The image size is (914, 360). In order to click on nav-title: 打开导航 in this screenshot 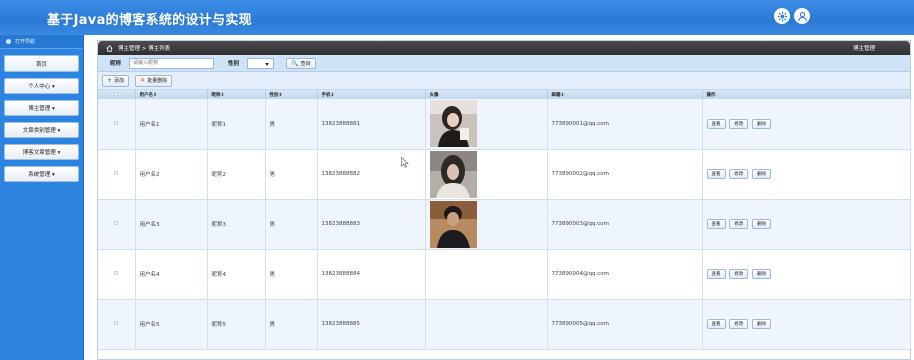, I will do `click(25, 42)`.